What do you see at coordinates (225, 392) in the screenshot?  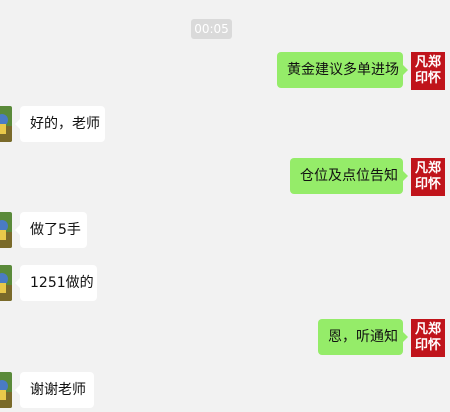 I see `message-row-received: 谢谢老师` at bounding box center [225, 392].